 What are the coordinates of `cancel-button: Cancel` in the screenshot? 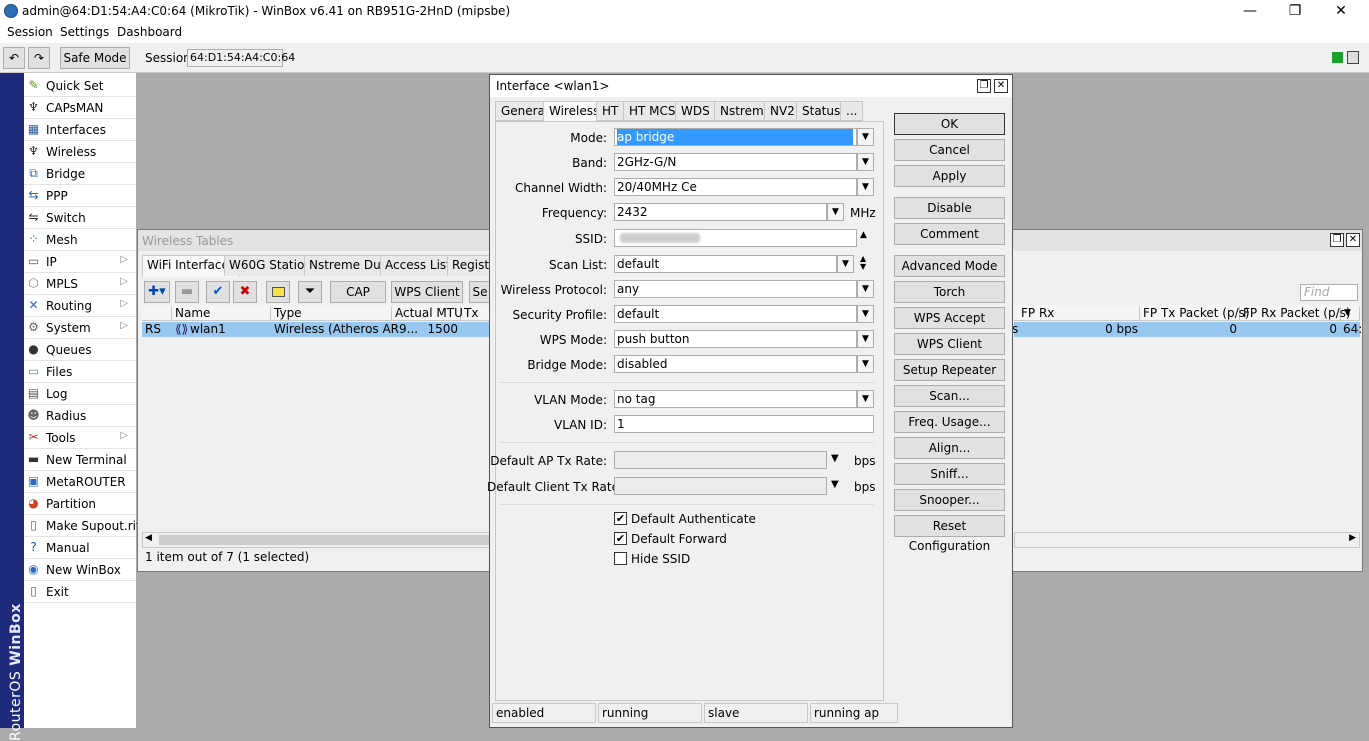 It's located at (949, 150).